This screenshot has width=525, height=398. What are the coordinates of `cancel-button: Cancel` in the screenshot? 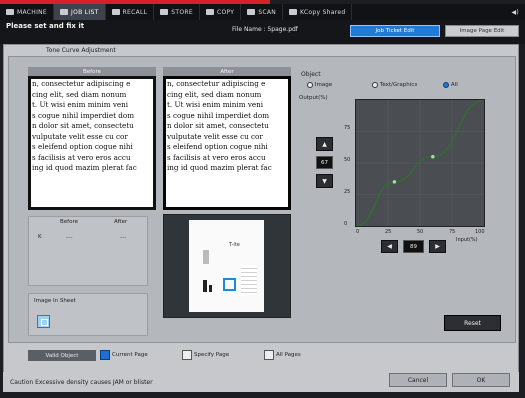 It's located at (418, 380).